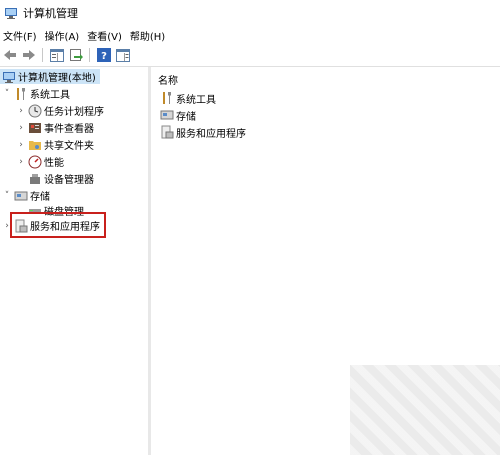  Describe the element at coordinates (54, 163) in the screenshot. I see `tree-item-label: 性能` at that location.